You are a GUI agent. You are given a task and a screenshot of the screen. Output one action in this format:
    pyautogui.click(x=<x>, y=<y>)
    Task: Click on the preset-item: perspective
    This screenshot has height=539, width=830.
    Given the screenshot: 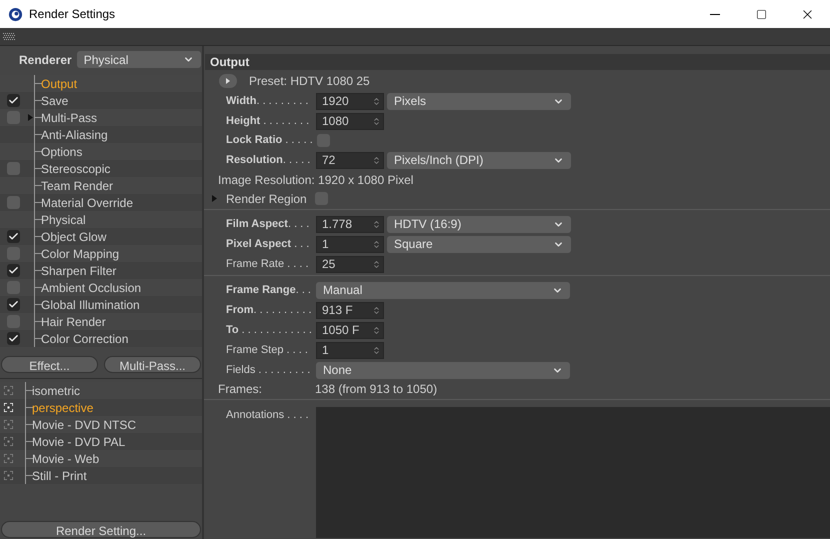 What is the action you would take?
    pyautogui.click(x=101, y=407)
    